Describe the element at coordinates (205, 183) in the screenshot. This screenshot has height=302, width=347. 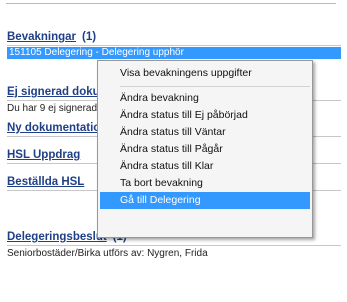
I see `menu-item-ta-bort-bevakning: Ta bort bevakning` at that location.